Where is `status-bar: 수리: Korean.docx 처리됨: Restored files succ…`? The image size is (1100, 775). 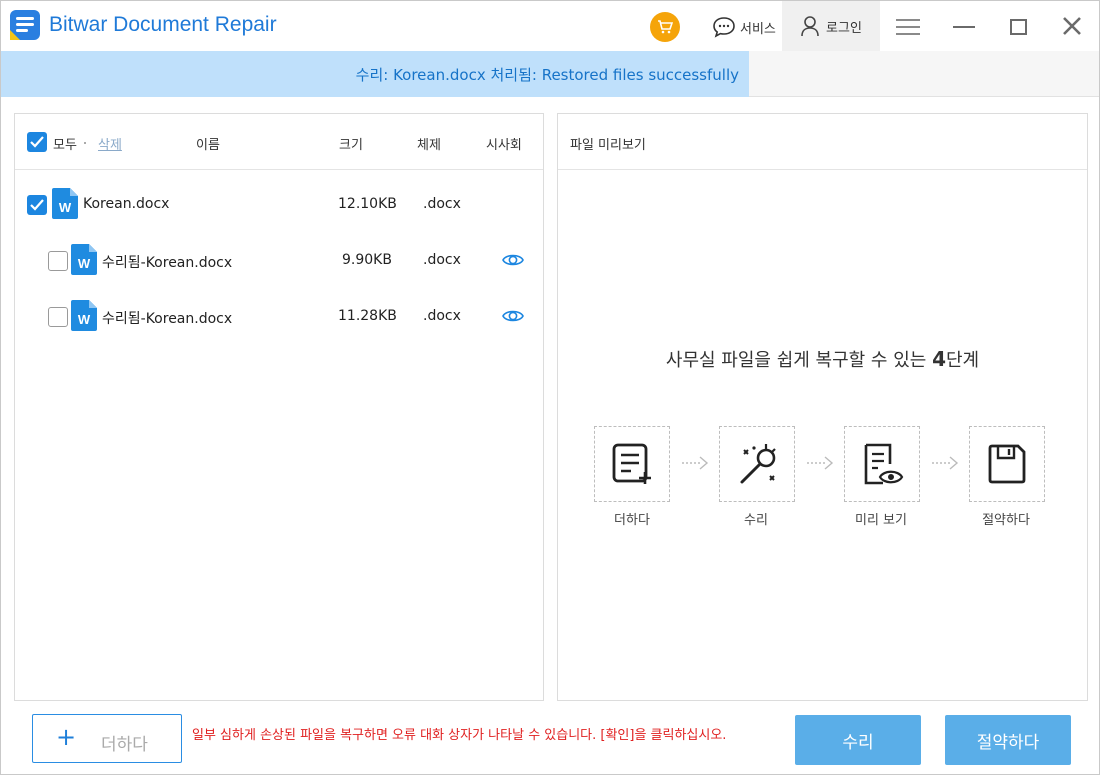
status-bar: 수리: Korean.docx 처리됨: Restored files succ… is located at coordinates (550, 74).